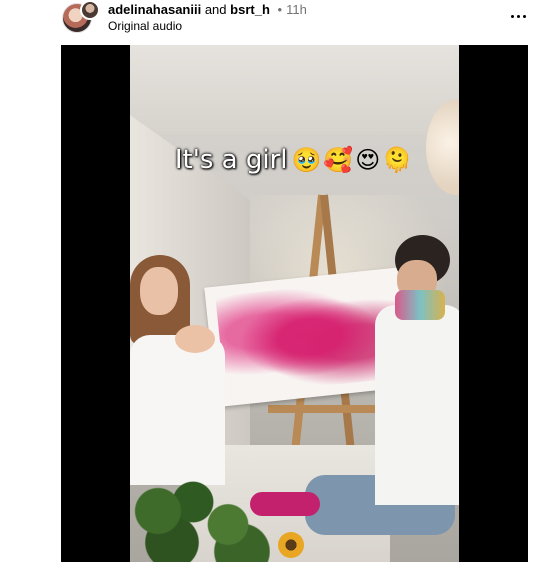 The height and width of the screenshot is (562, 555). What do you see at coordinates (215, 9) in the screenshot?
I see `author-conjunction: and` at bounding box center [215, 9].